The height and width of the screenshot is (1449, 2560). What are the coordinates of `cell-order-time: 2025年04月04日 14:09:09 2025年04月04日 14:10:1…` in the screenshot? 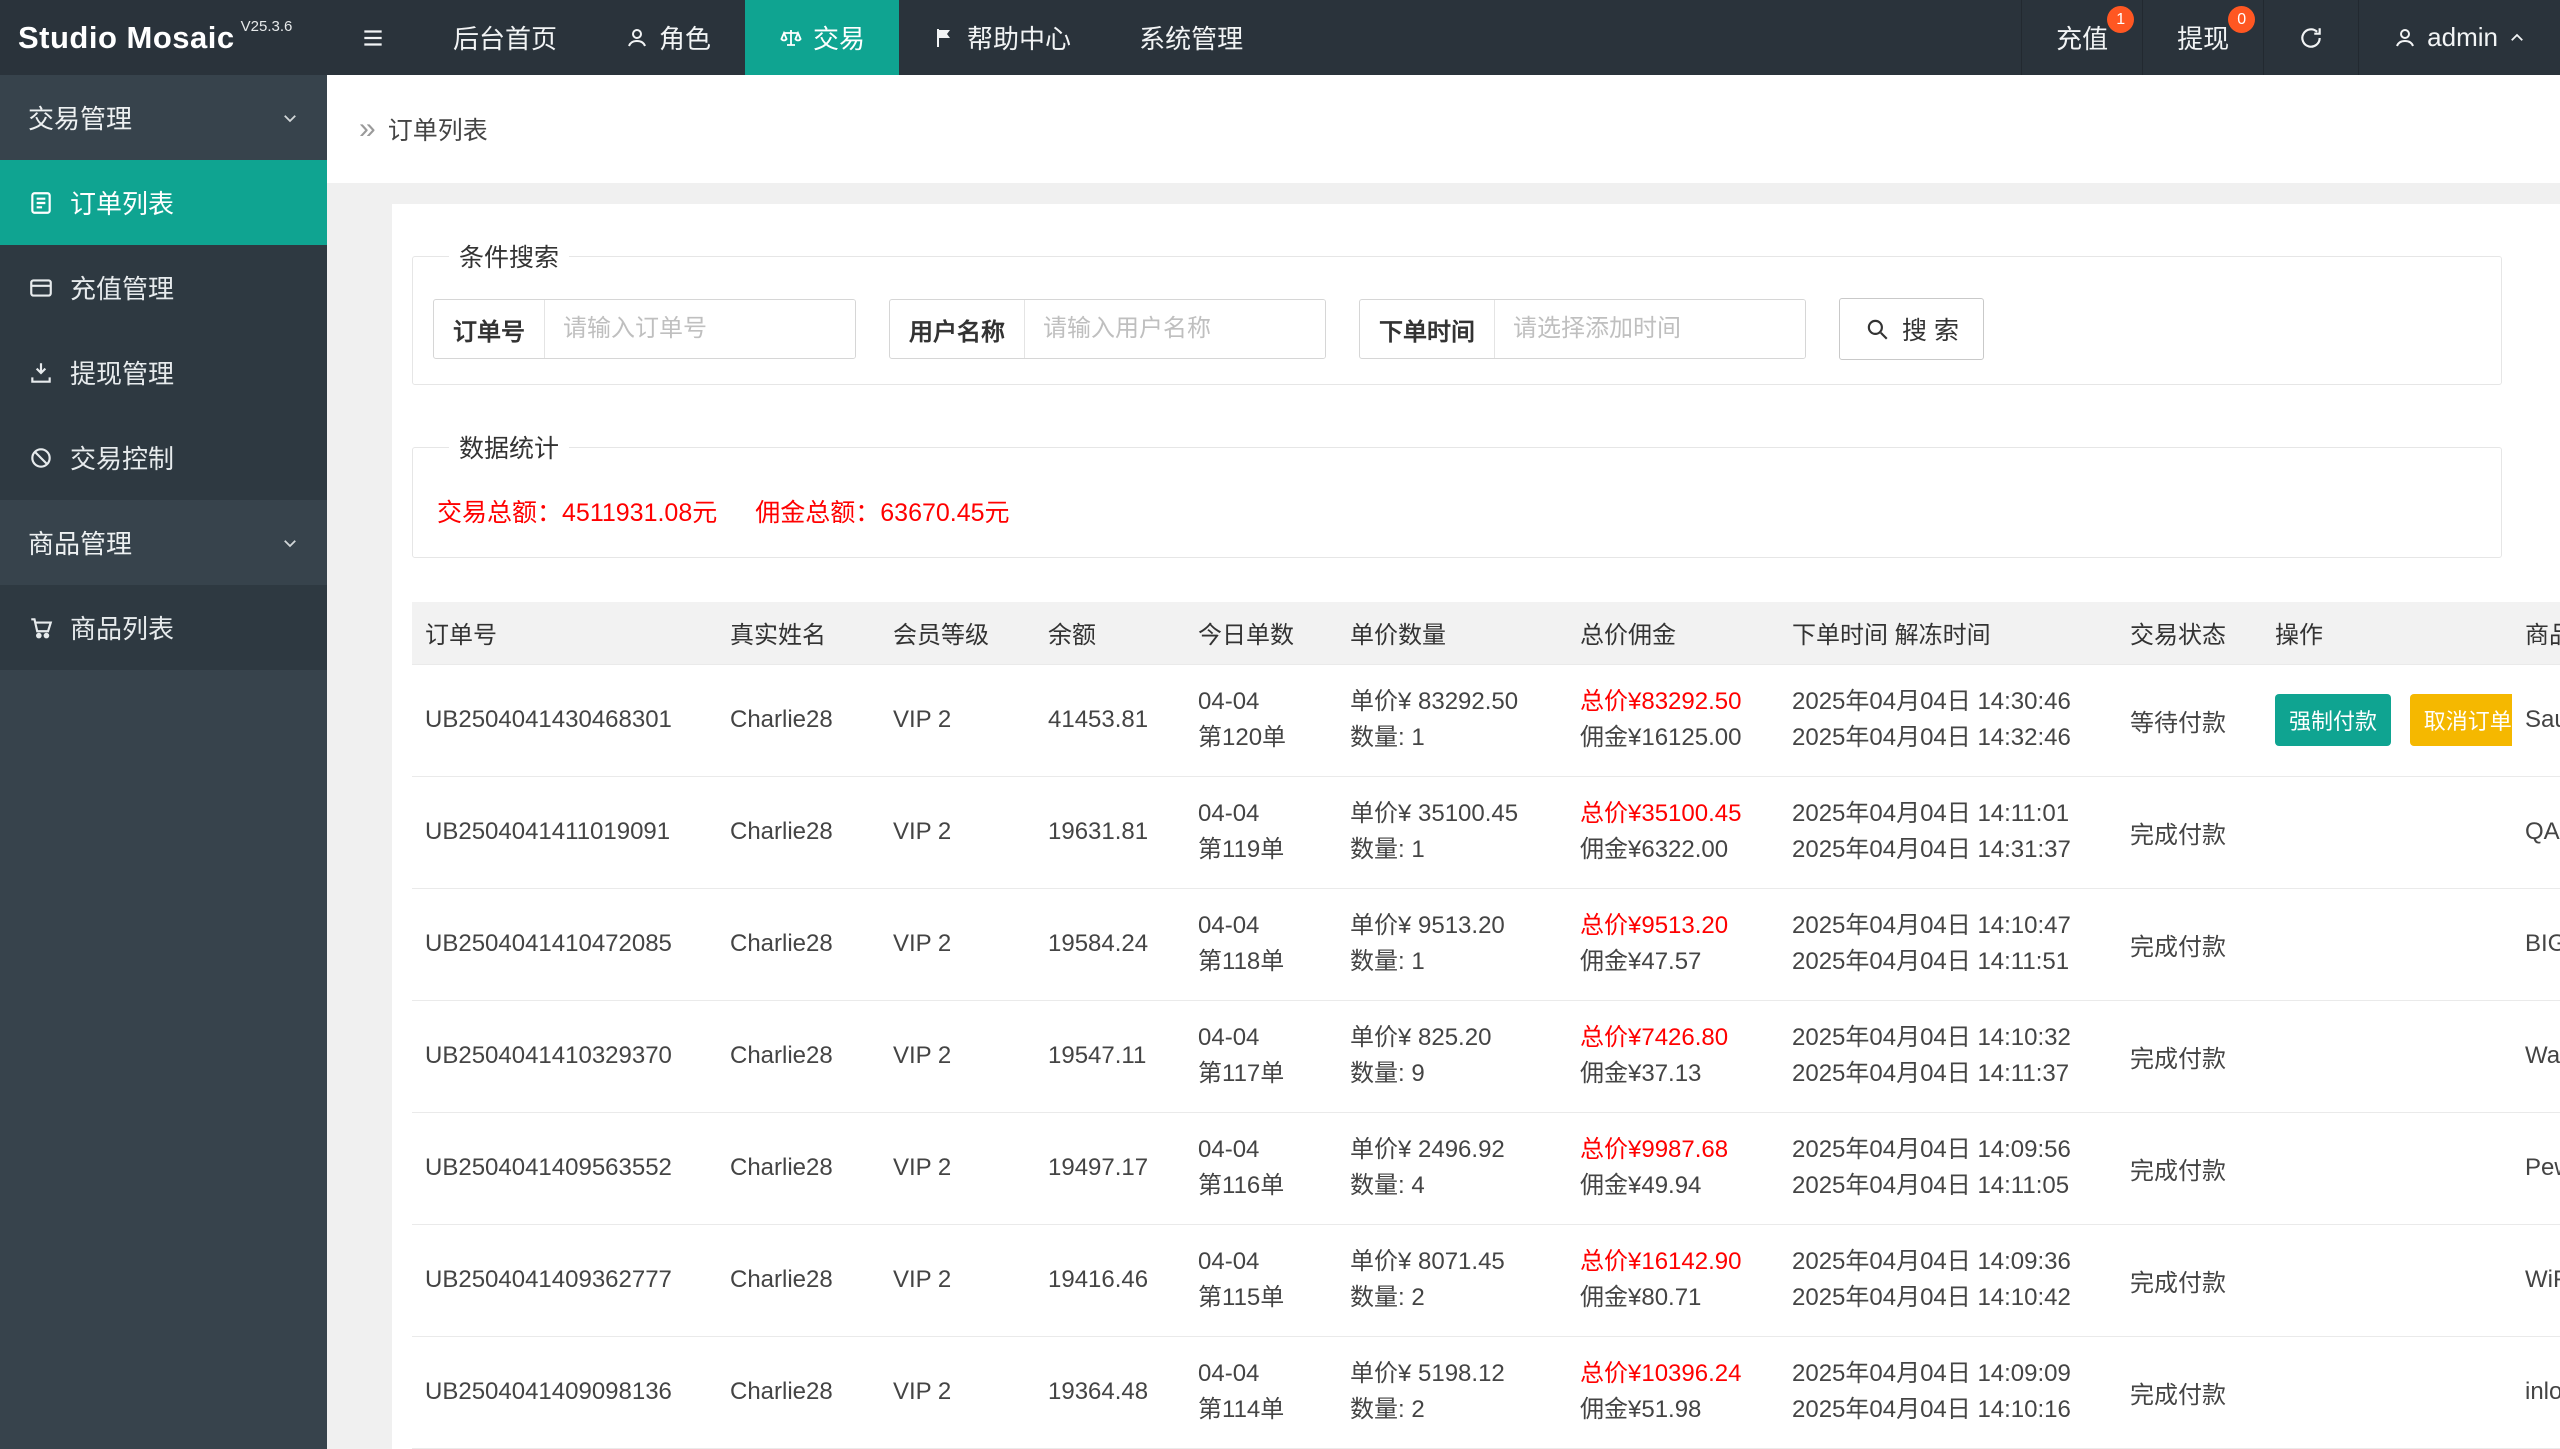 It's located at (1948, 1391).